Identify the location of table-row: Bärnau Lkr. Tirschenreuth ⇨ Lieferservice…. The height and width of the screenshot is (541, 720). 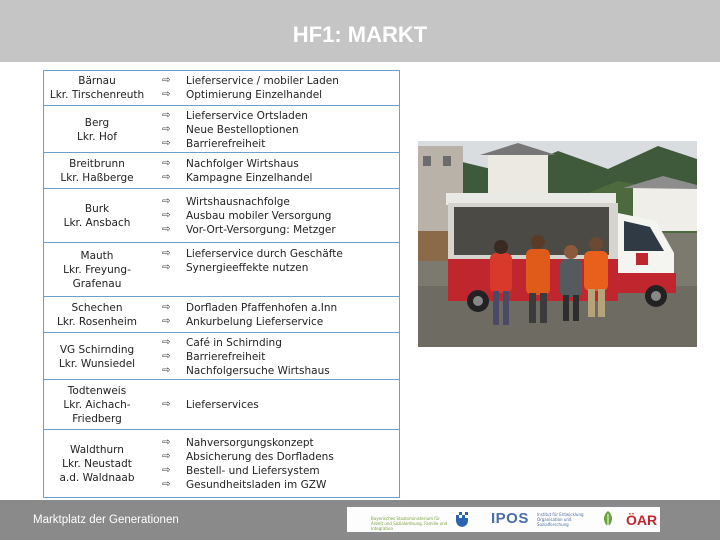
(221, 88).